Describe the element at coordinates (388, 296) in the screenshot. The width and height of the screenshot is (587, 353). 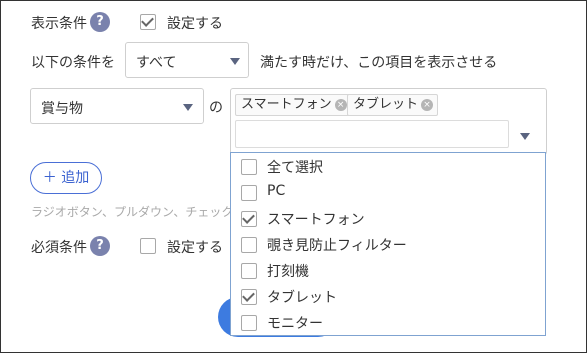
I see `dropdown-option-tablet: タブレット` at that location.